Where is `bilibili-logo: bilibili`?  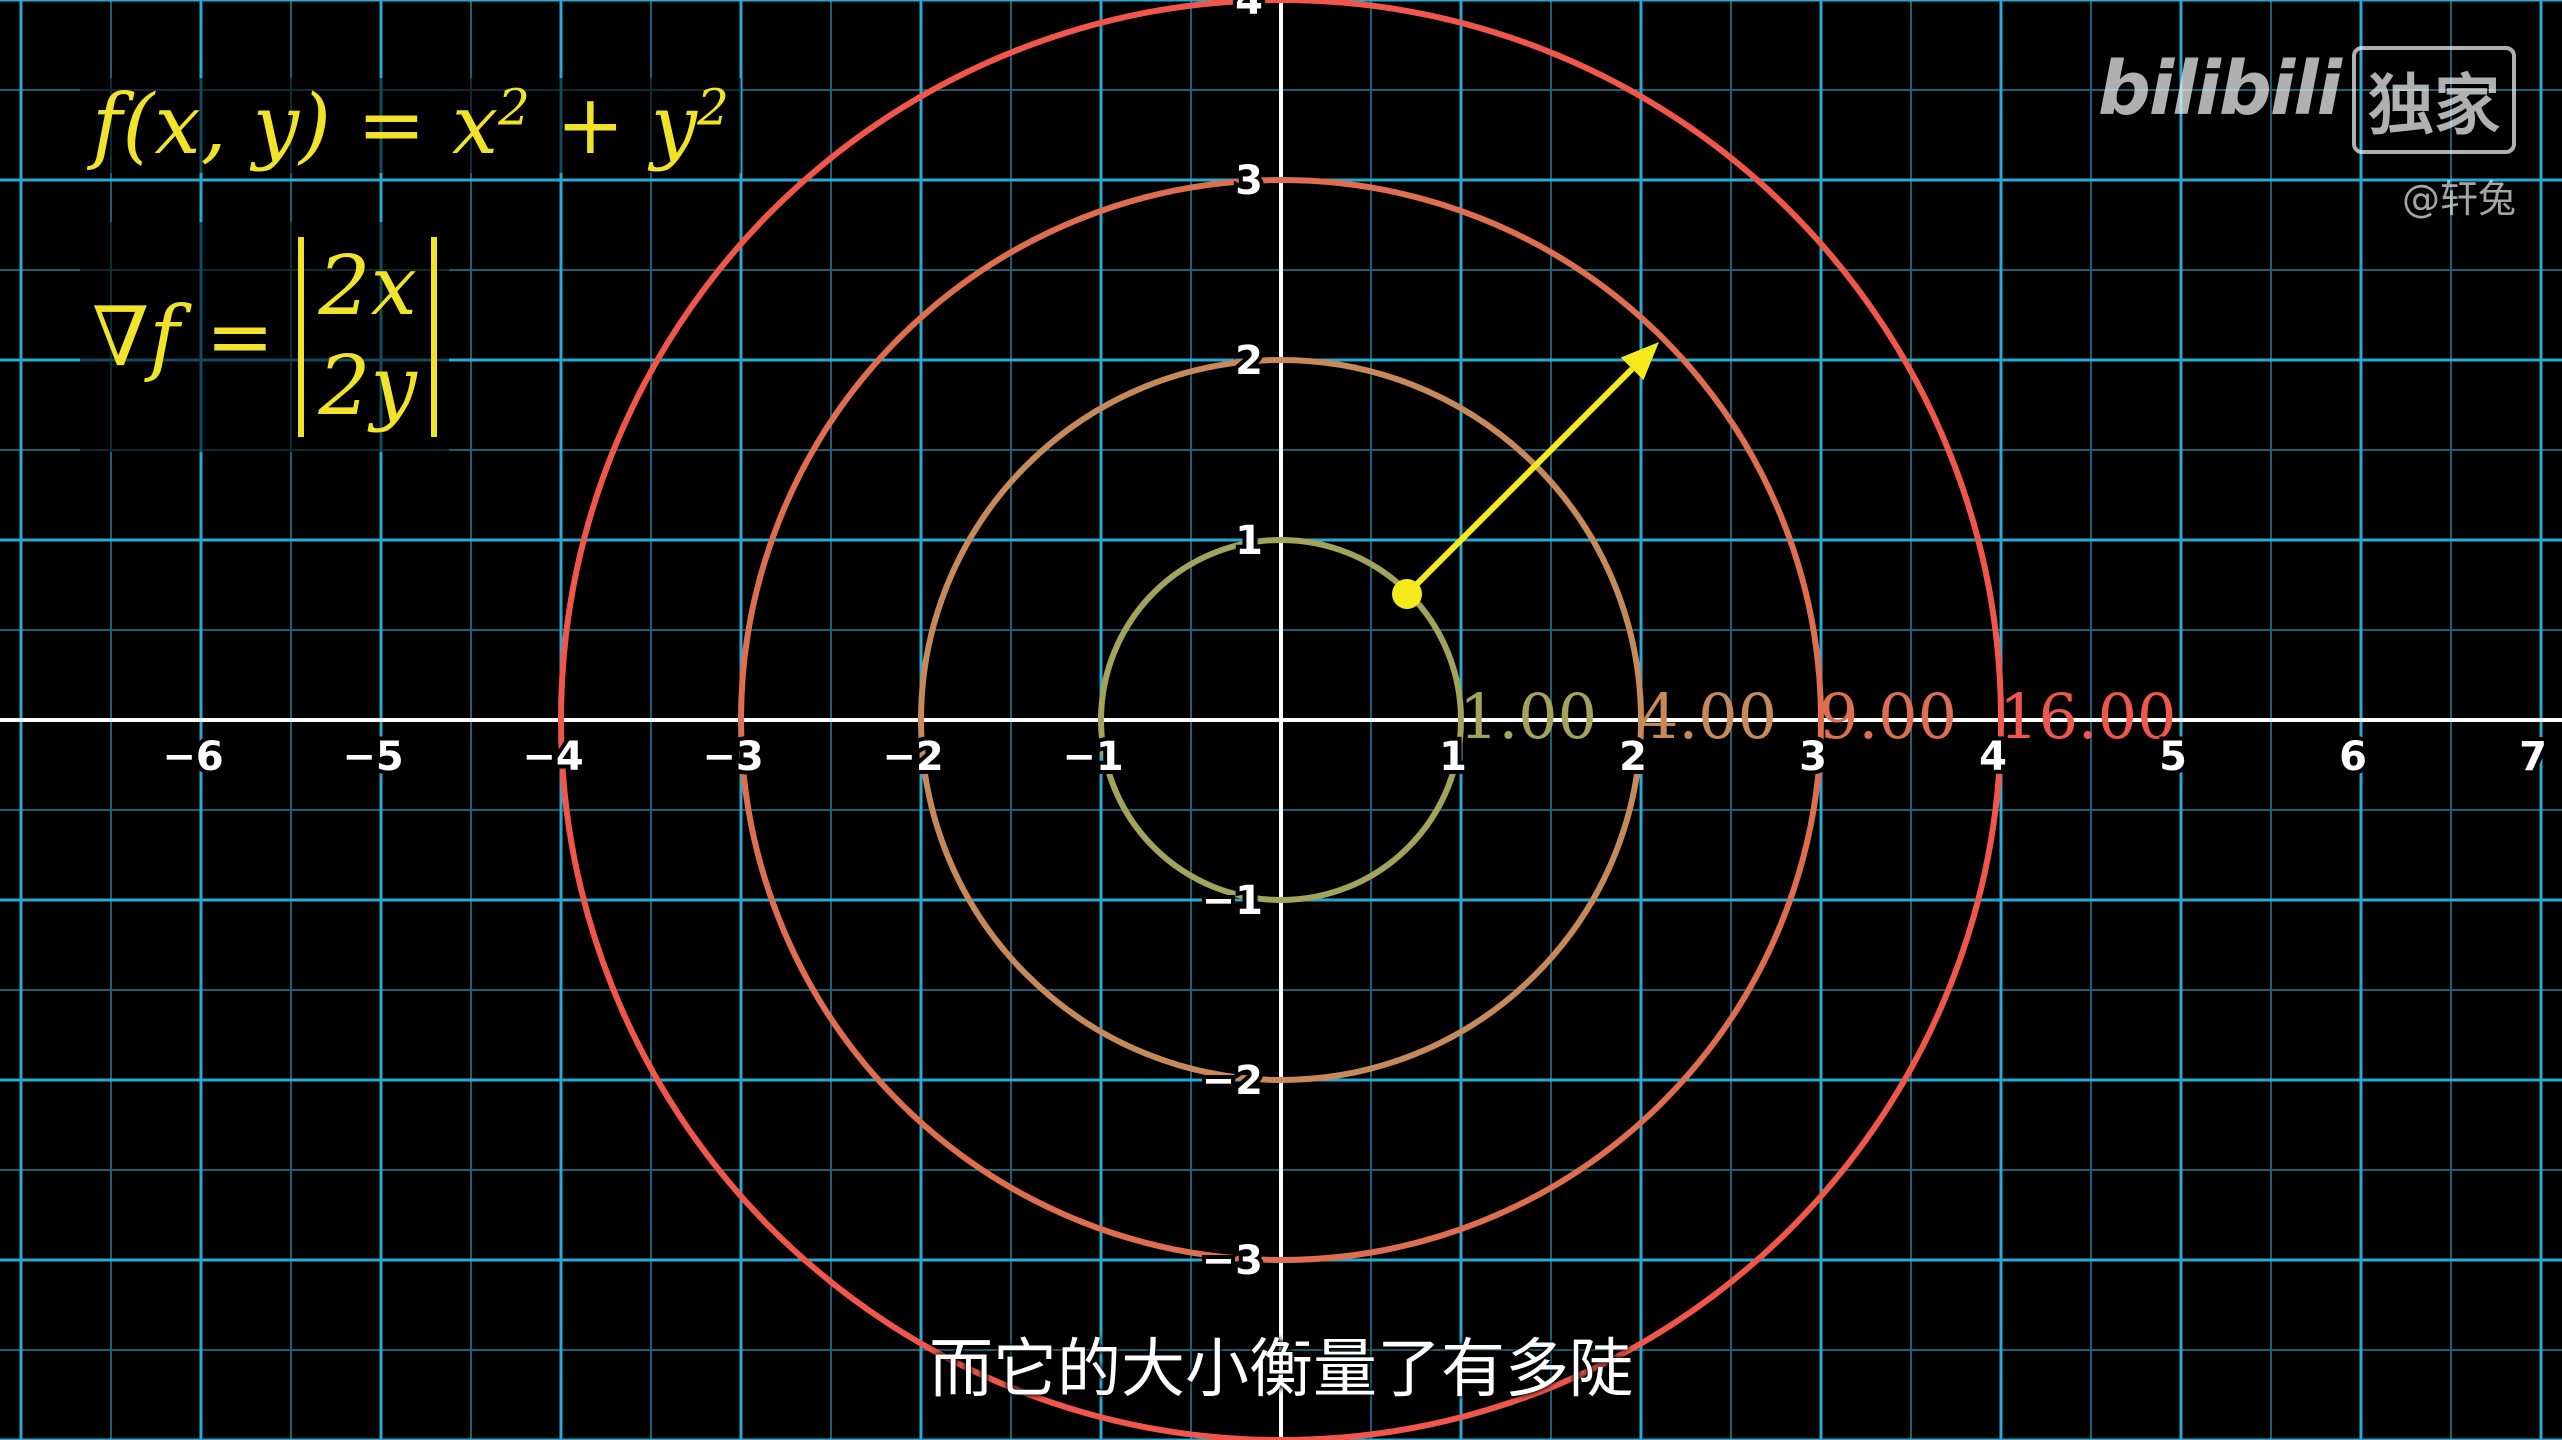
bilibili-logo: bilibili is located at coordinates (2219, 89).